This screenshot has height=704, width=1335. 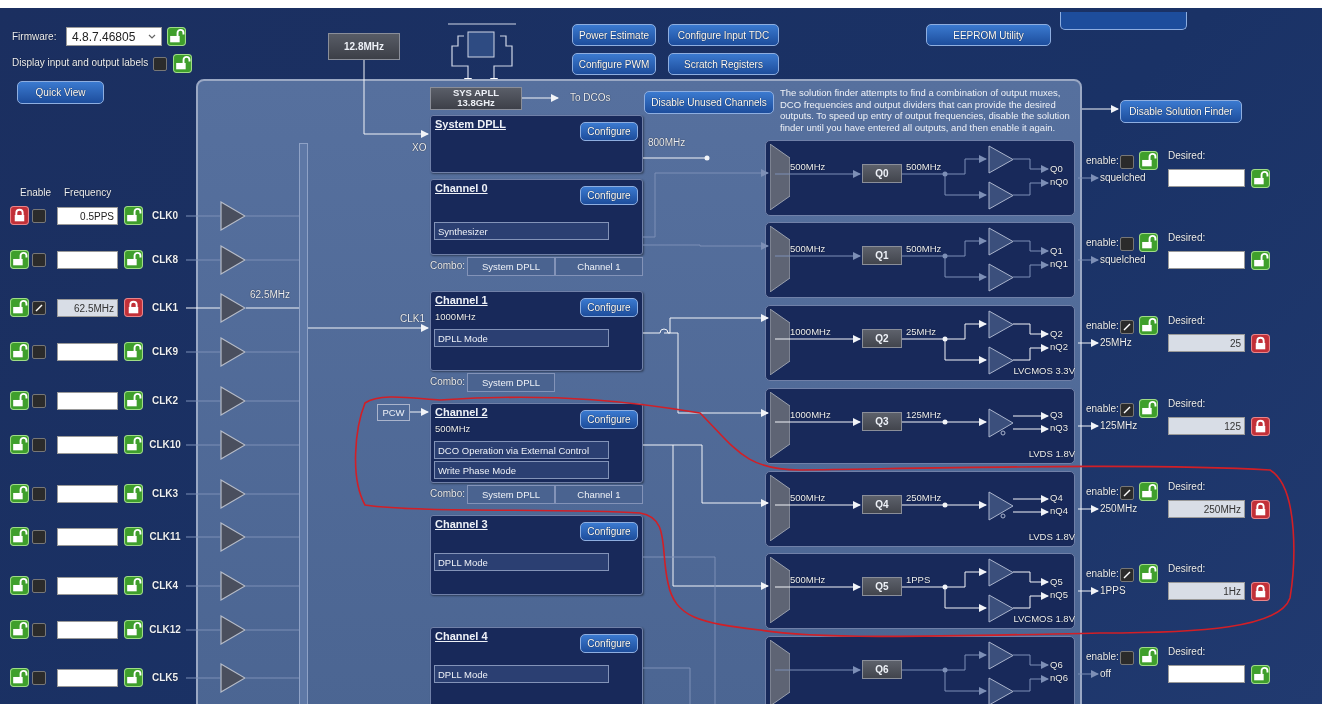 What do you see at coordinates (614, 64) in the screenshot?
I see `toolbar-button: Configure PWM` at bounding box center [614, 64].